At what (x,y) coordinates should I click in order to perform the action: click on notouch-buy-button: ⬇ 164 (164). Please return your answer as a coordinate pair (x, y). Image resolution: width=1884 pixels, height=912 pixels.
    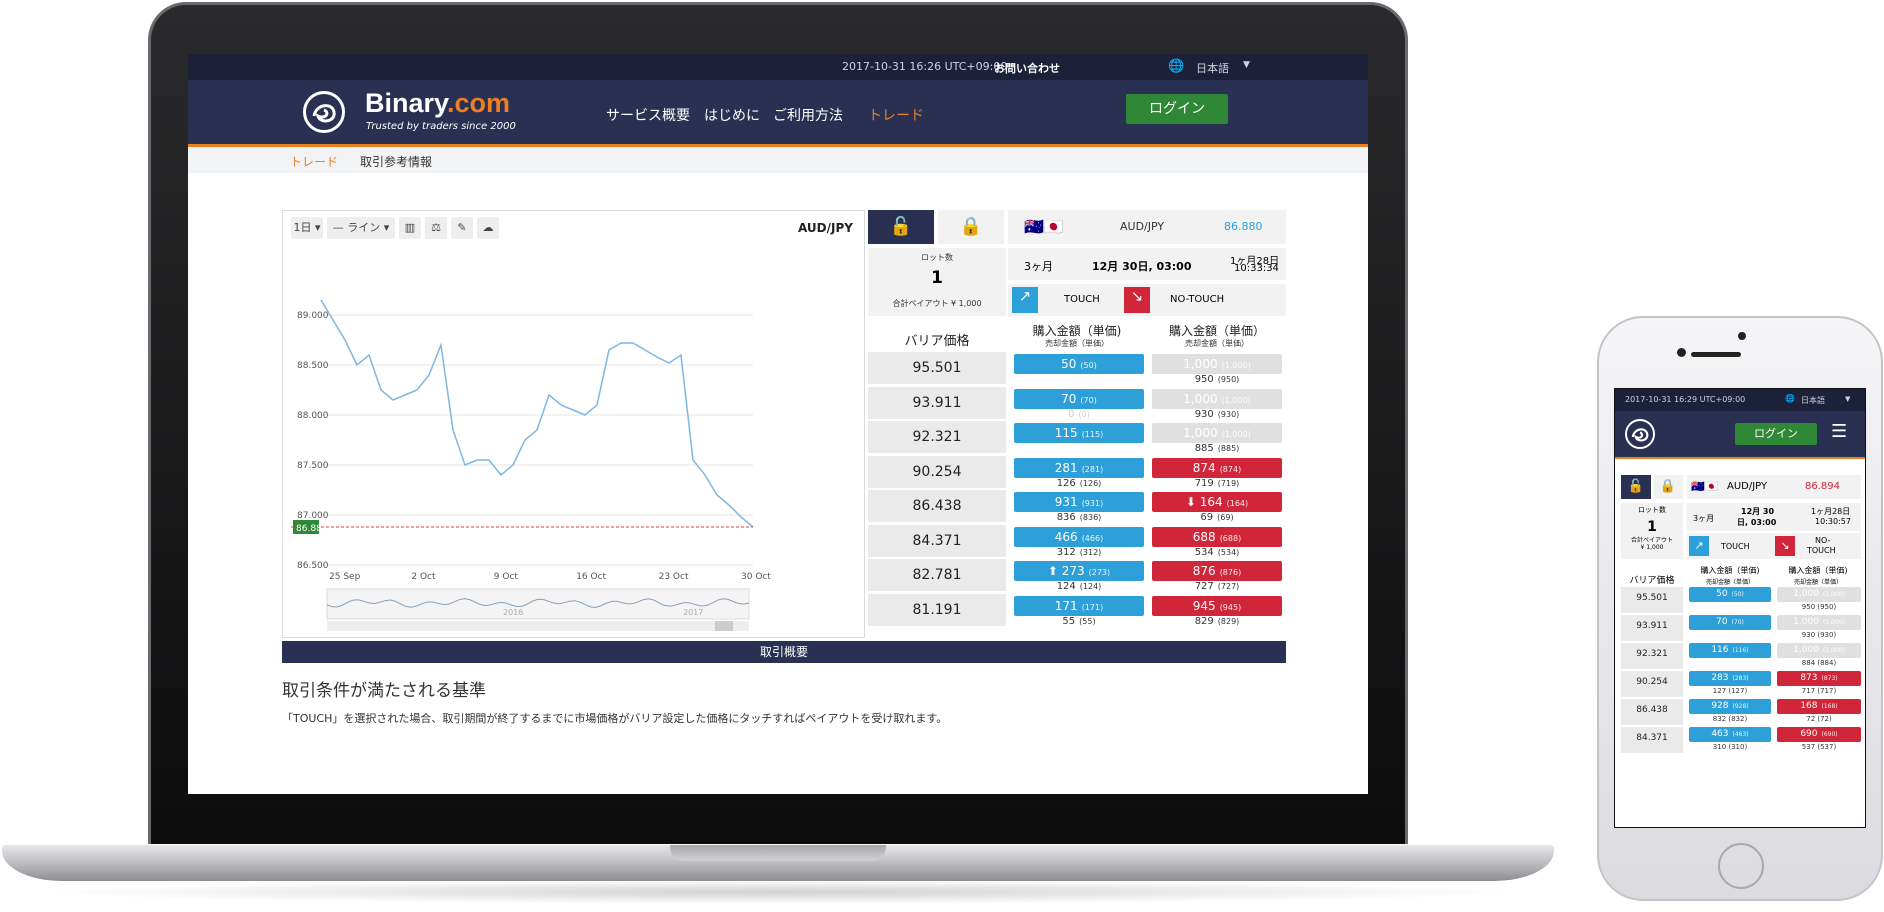
    Looking at the image, I should click on (1217, 502).